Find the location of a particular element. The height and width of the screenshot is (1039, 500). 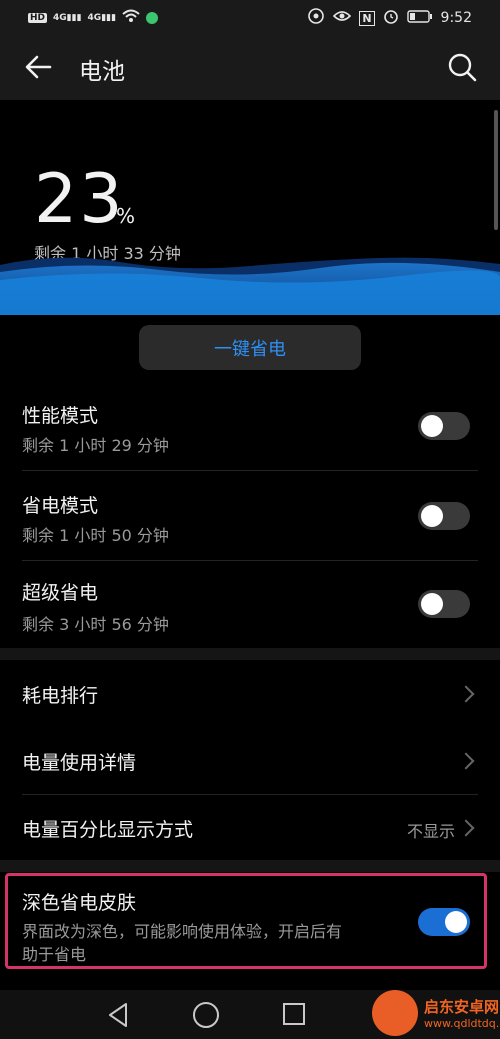

battery-icon is located at coordinates (419, 18).